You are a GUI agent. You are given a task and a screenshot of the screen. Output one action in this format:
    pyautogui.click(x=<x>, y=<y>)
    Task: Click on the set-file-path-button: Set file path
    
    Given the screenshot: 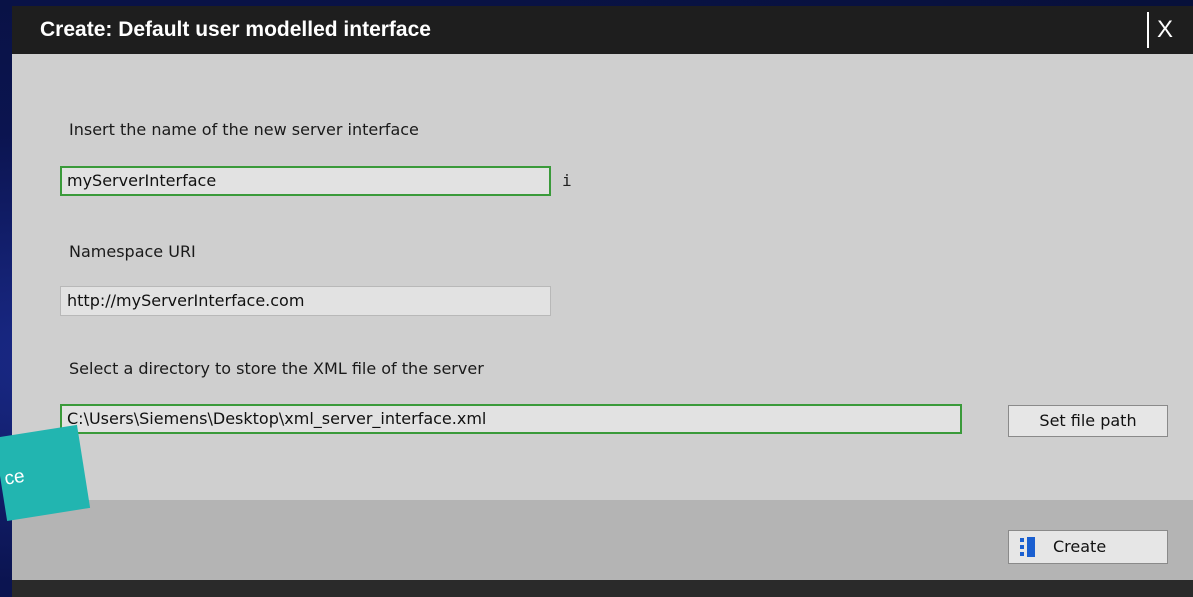 What is the action you would take?
    pyautogui.click(x=1088, y=421)
    